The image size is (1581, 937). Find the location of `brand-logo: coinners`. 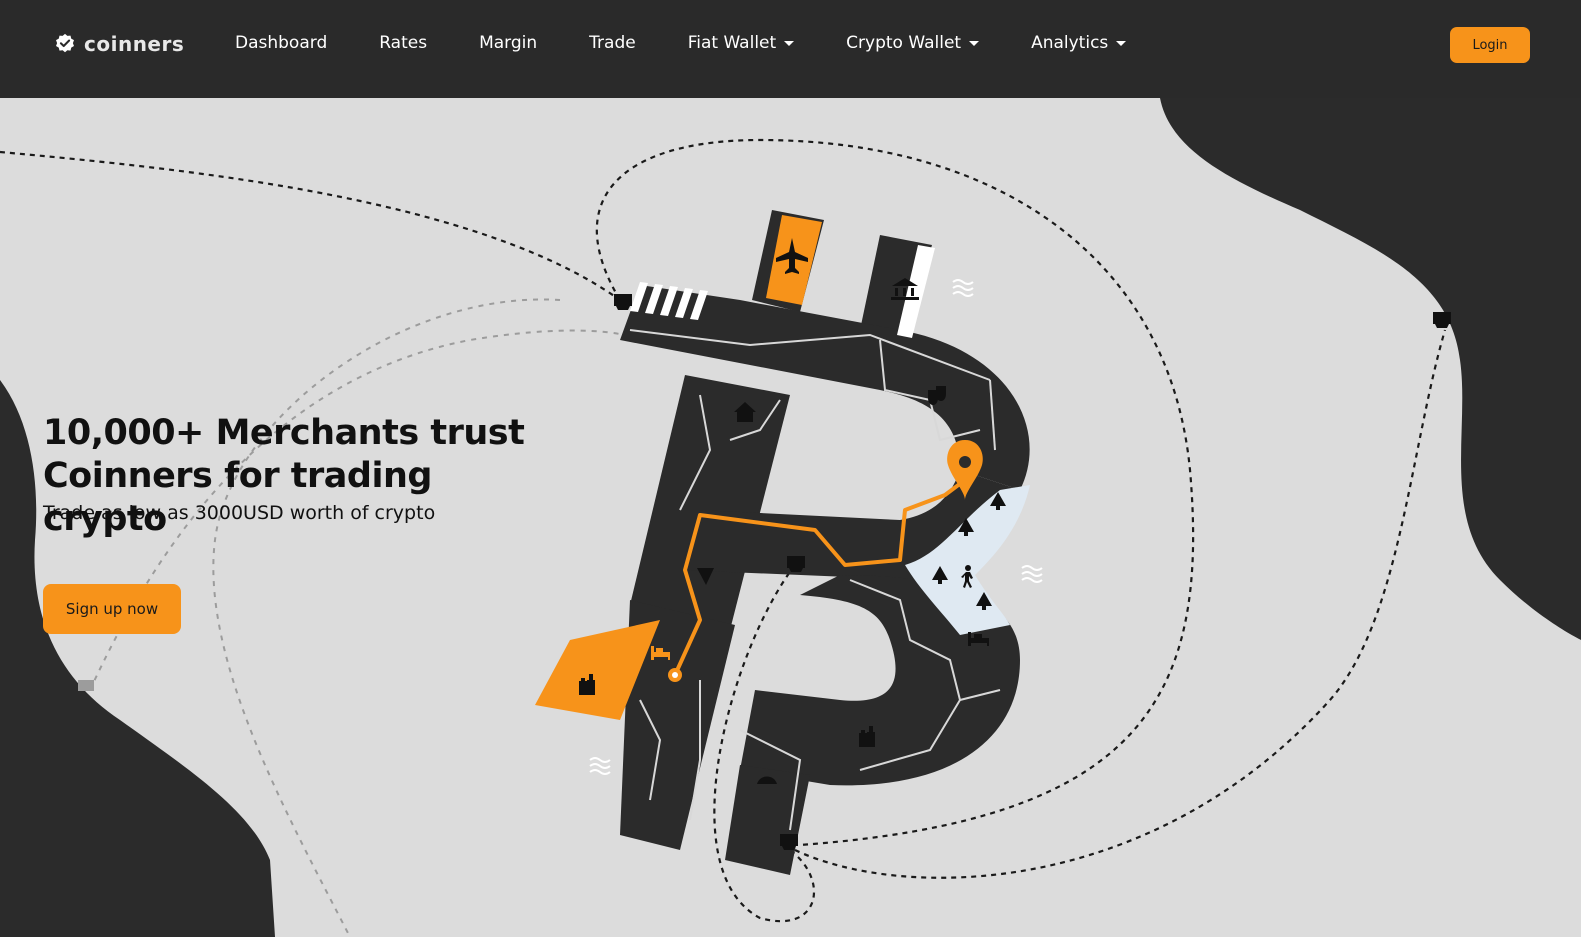

brand-logo: coinners is located at coordinates (119, 44).